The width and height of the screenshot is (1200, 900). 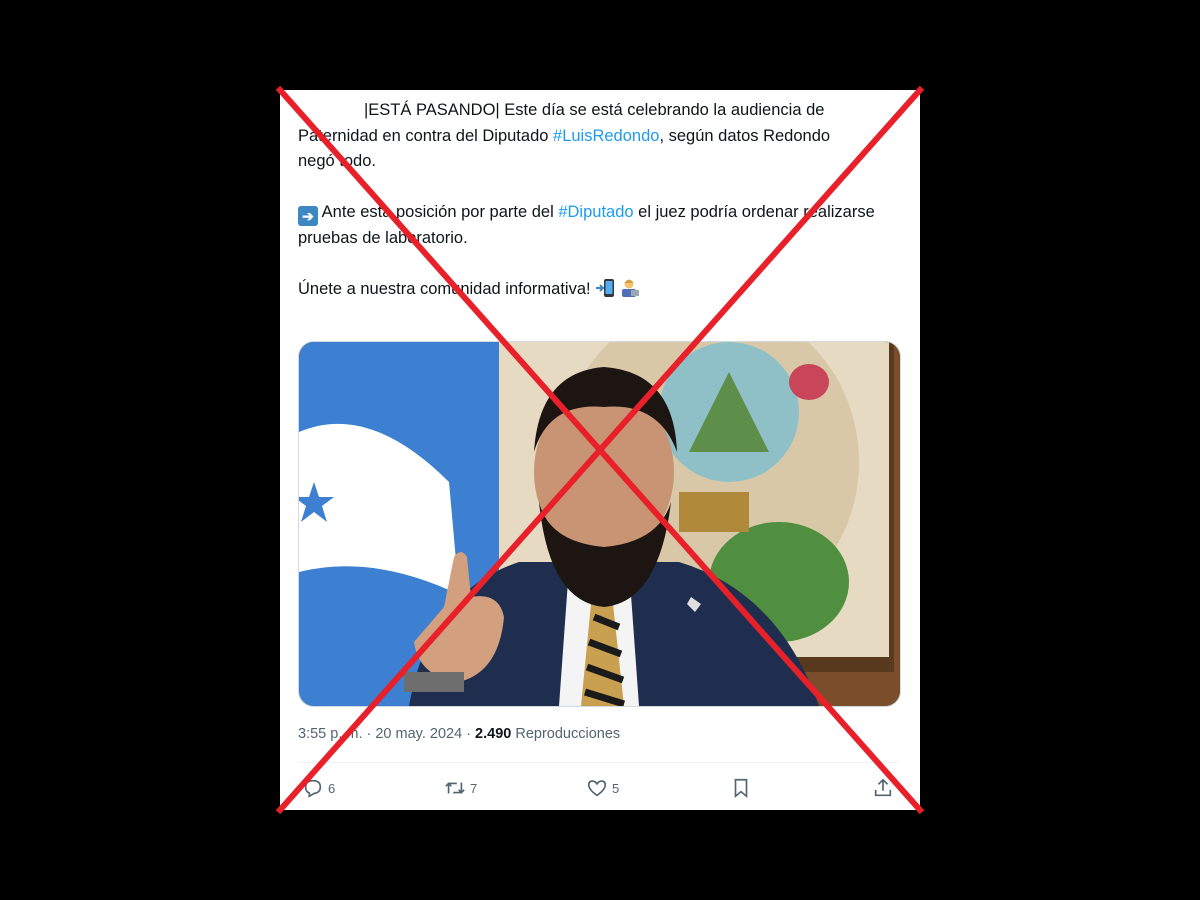 I want to click on bookmark-button, so click(x=741, y=788).